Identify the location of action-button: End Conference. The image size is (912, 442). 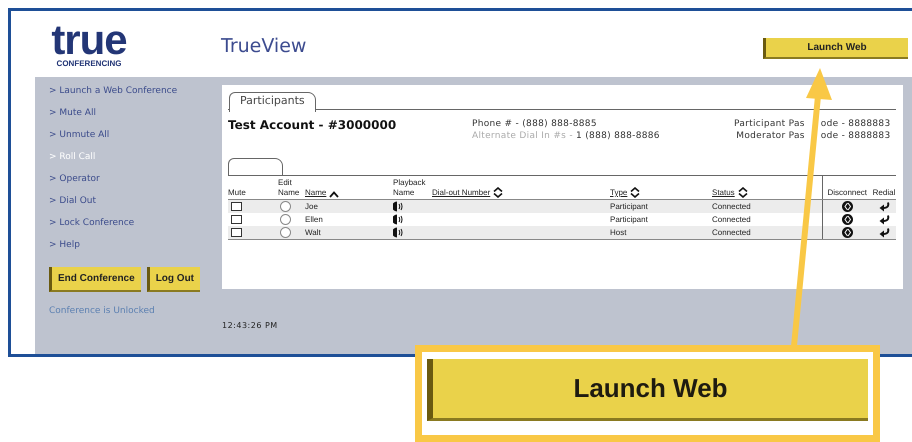
(95, 279).